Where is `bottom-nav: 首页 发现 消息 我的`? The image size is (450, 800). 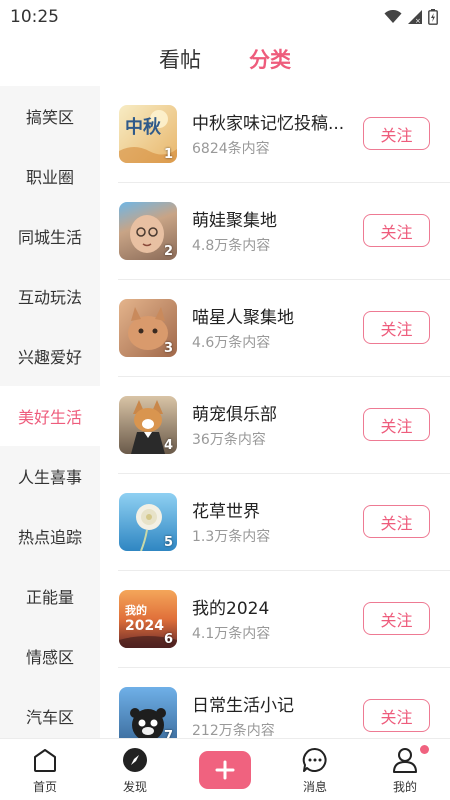 bottom-nav: 首页 发现 消息 我的 is located at coordinates (225, 769).